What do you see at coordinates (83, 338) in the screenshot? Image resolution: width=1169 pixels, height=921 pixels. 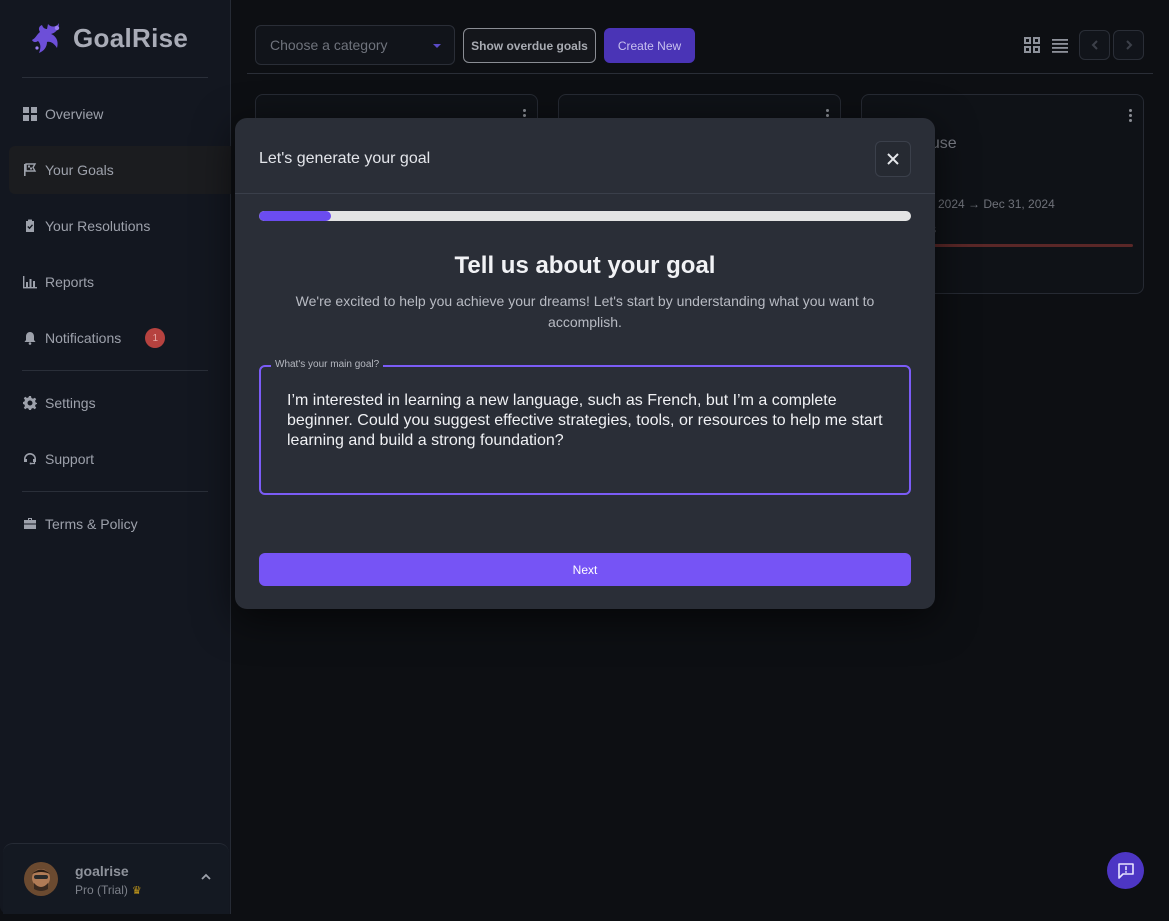 I see `sidebar-item-label: Notifications` at bounding box center [83, 338].